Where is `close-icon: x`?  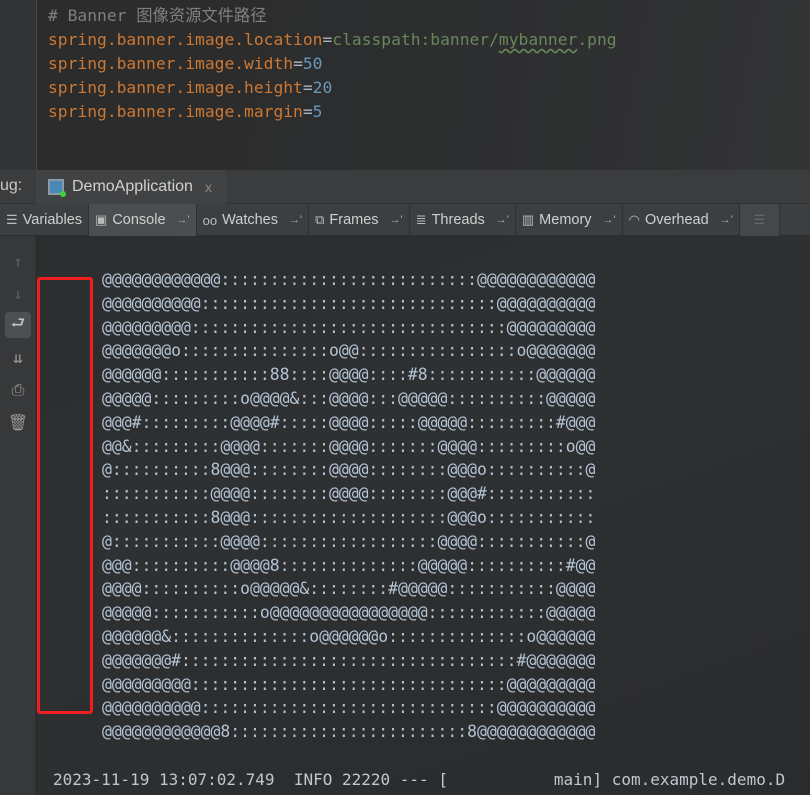
close-icon: x is located at coordinates (208, 187).